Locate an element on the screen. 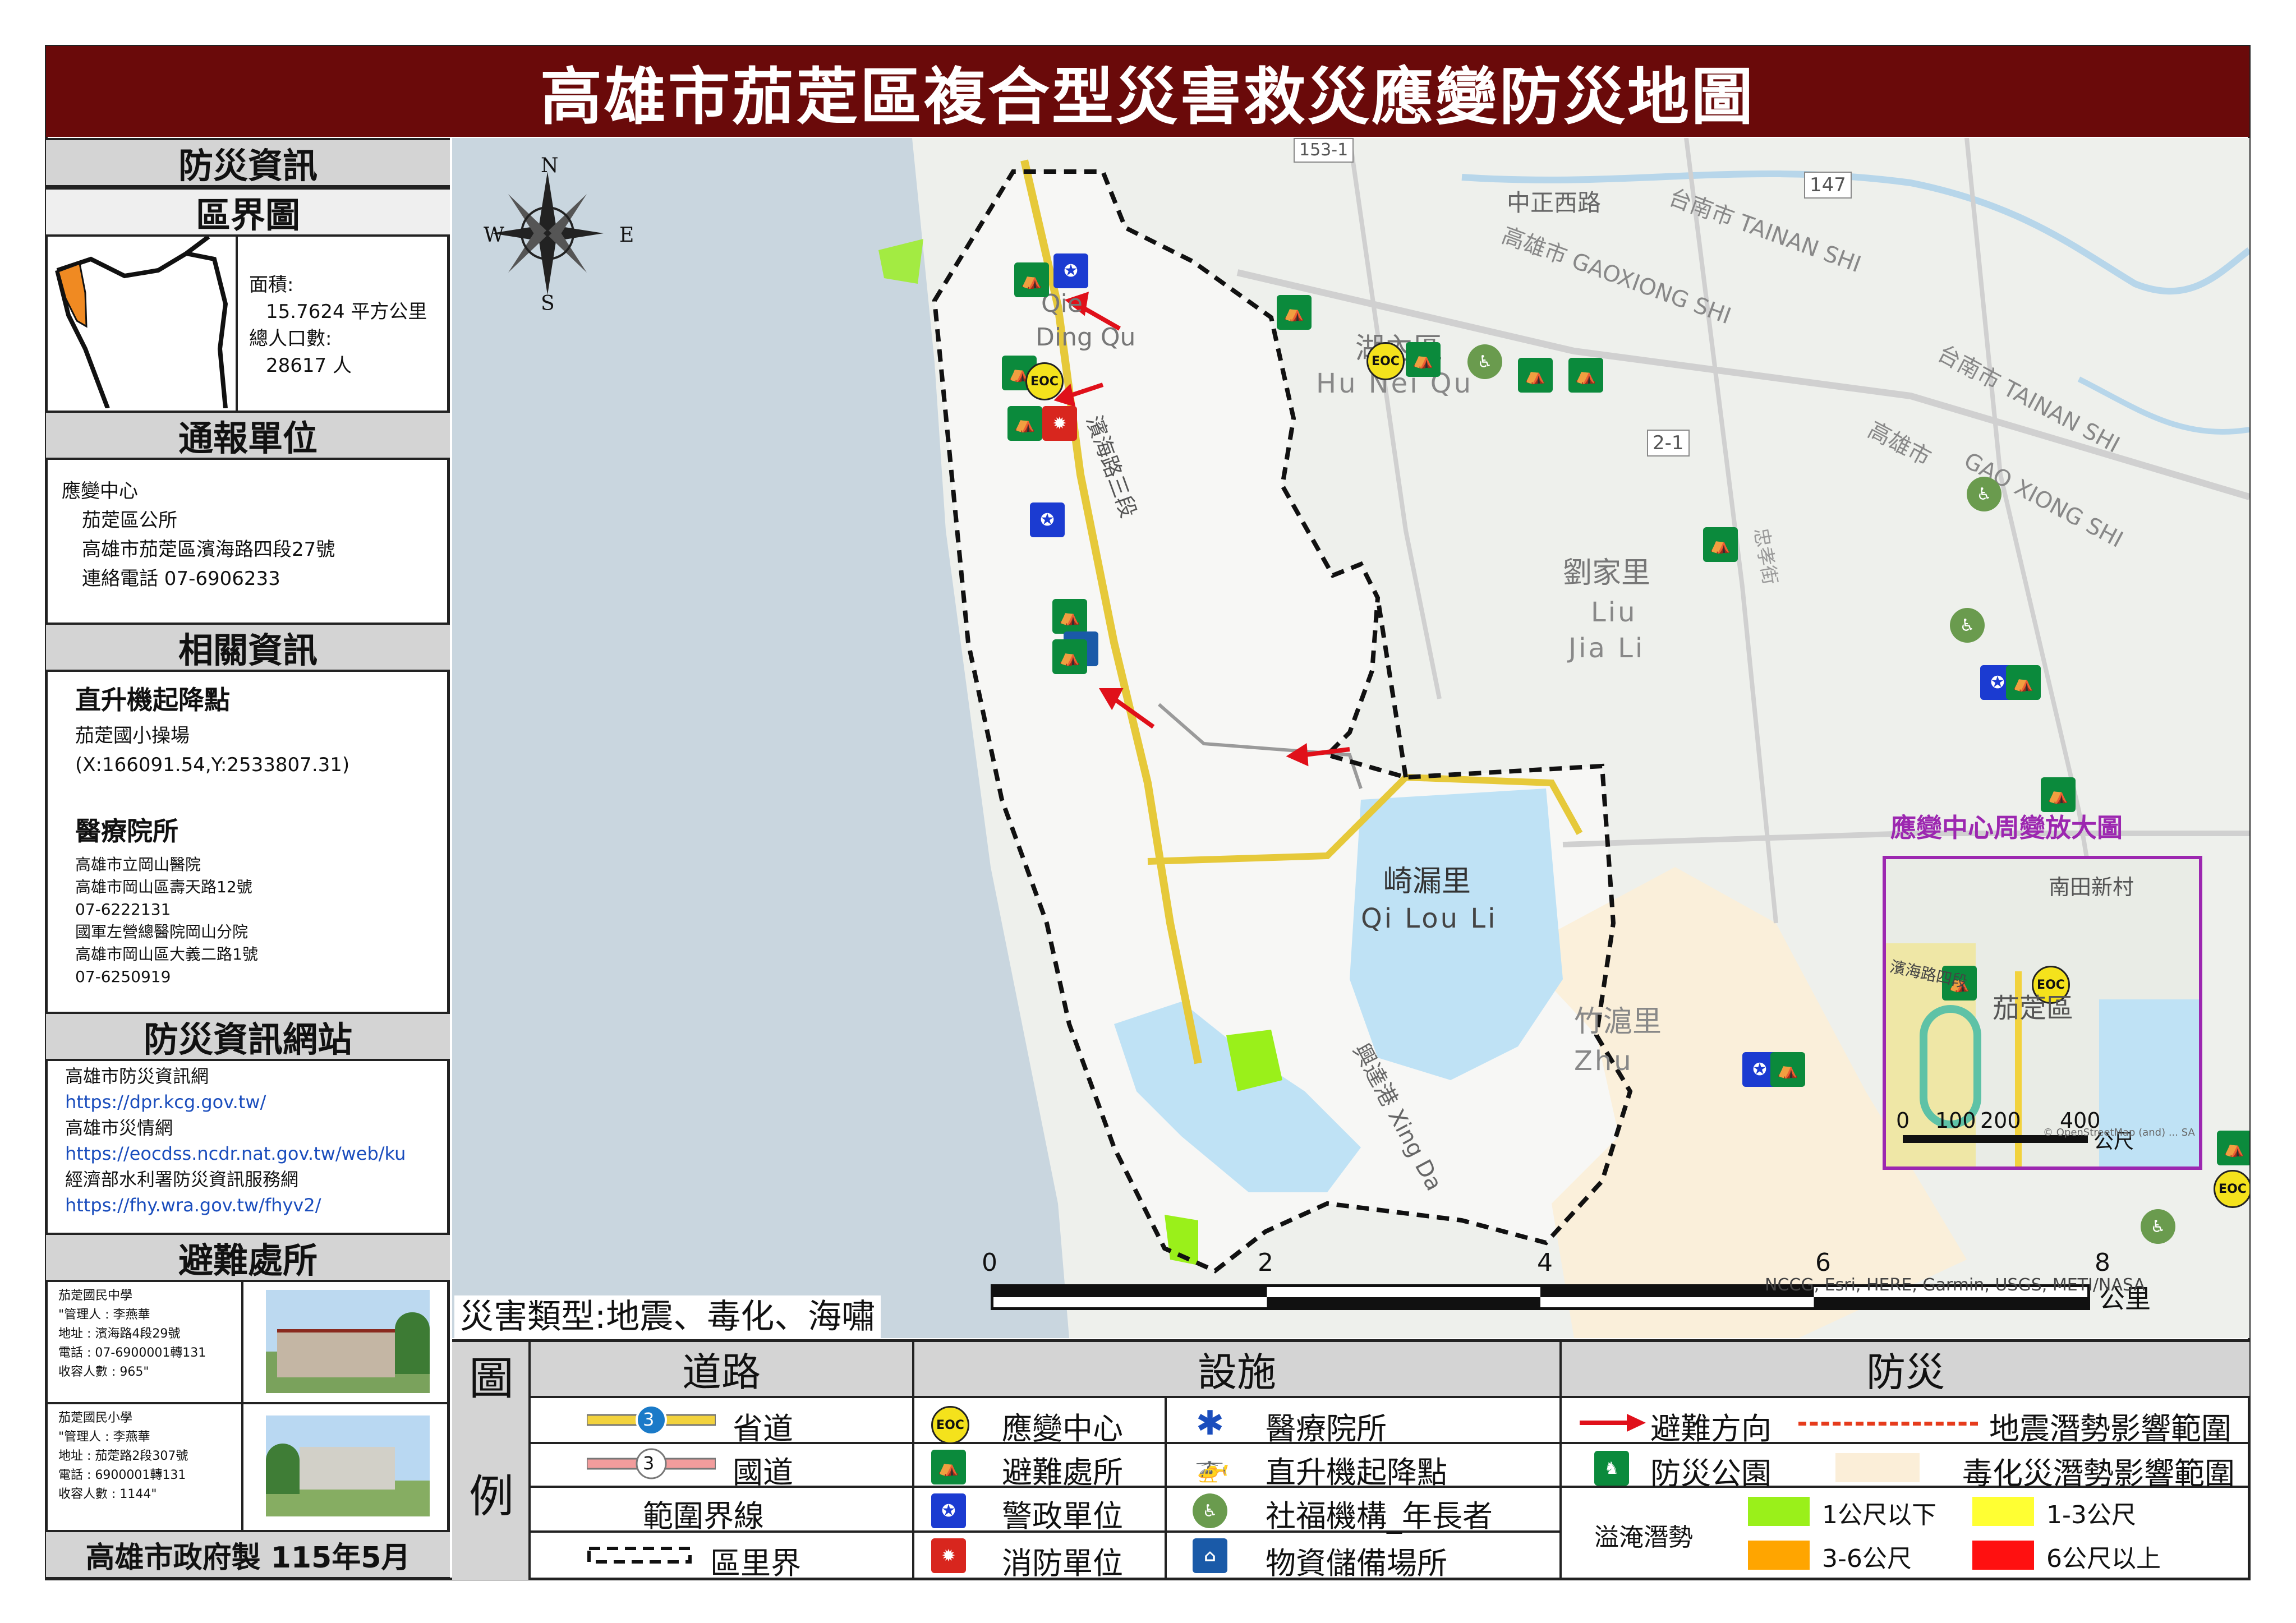  place-liujia-en2: Jia Li is located at coordinates (1606, 648).